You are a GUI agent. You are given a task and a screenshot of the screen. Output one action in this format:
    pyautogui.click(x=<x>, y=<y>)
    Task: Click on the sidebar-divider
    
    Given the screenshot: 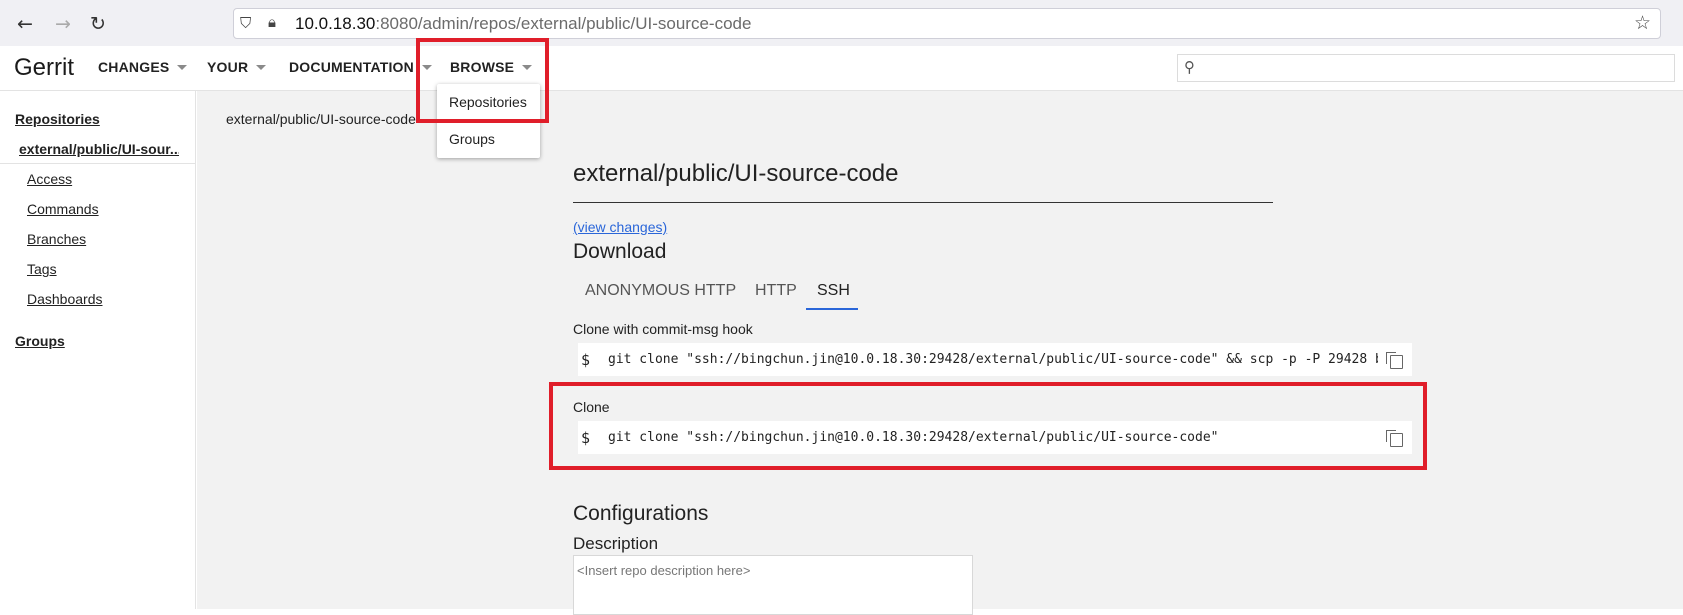 What is the action you would take?
    pyautogui.click(x=98, y=163)
    